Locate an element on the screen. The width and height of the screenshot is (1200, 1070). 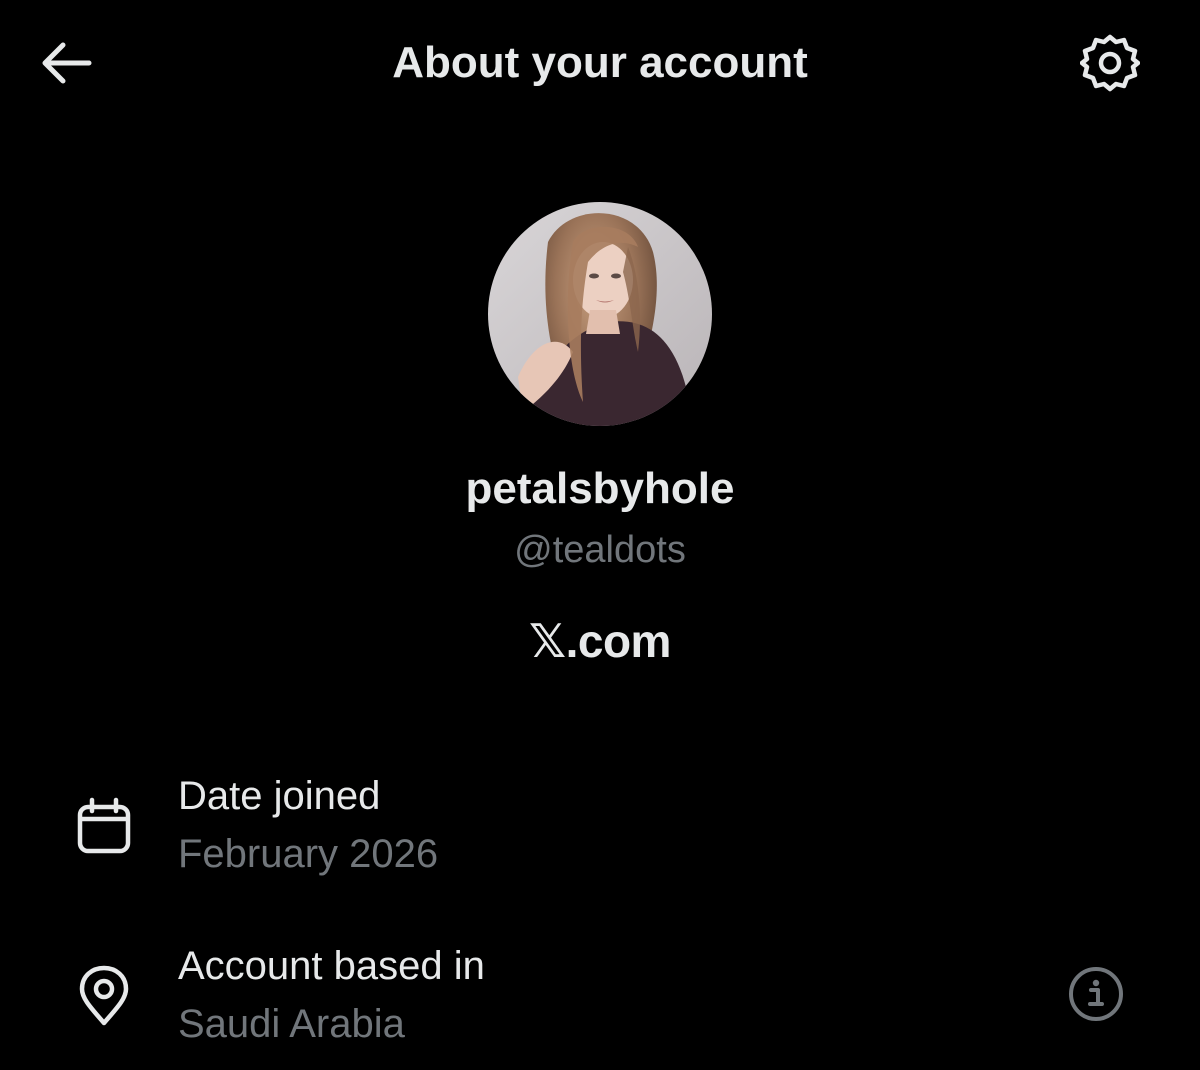
account-based-in-label: Account based in is located at coordinates (331, 966).